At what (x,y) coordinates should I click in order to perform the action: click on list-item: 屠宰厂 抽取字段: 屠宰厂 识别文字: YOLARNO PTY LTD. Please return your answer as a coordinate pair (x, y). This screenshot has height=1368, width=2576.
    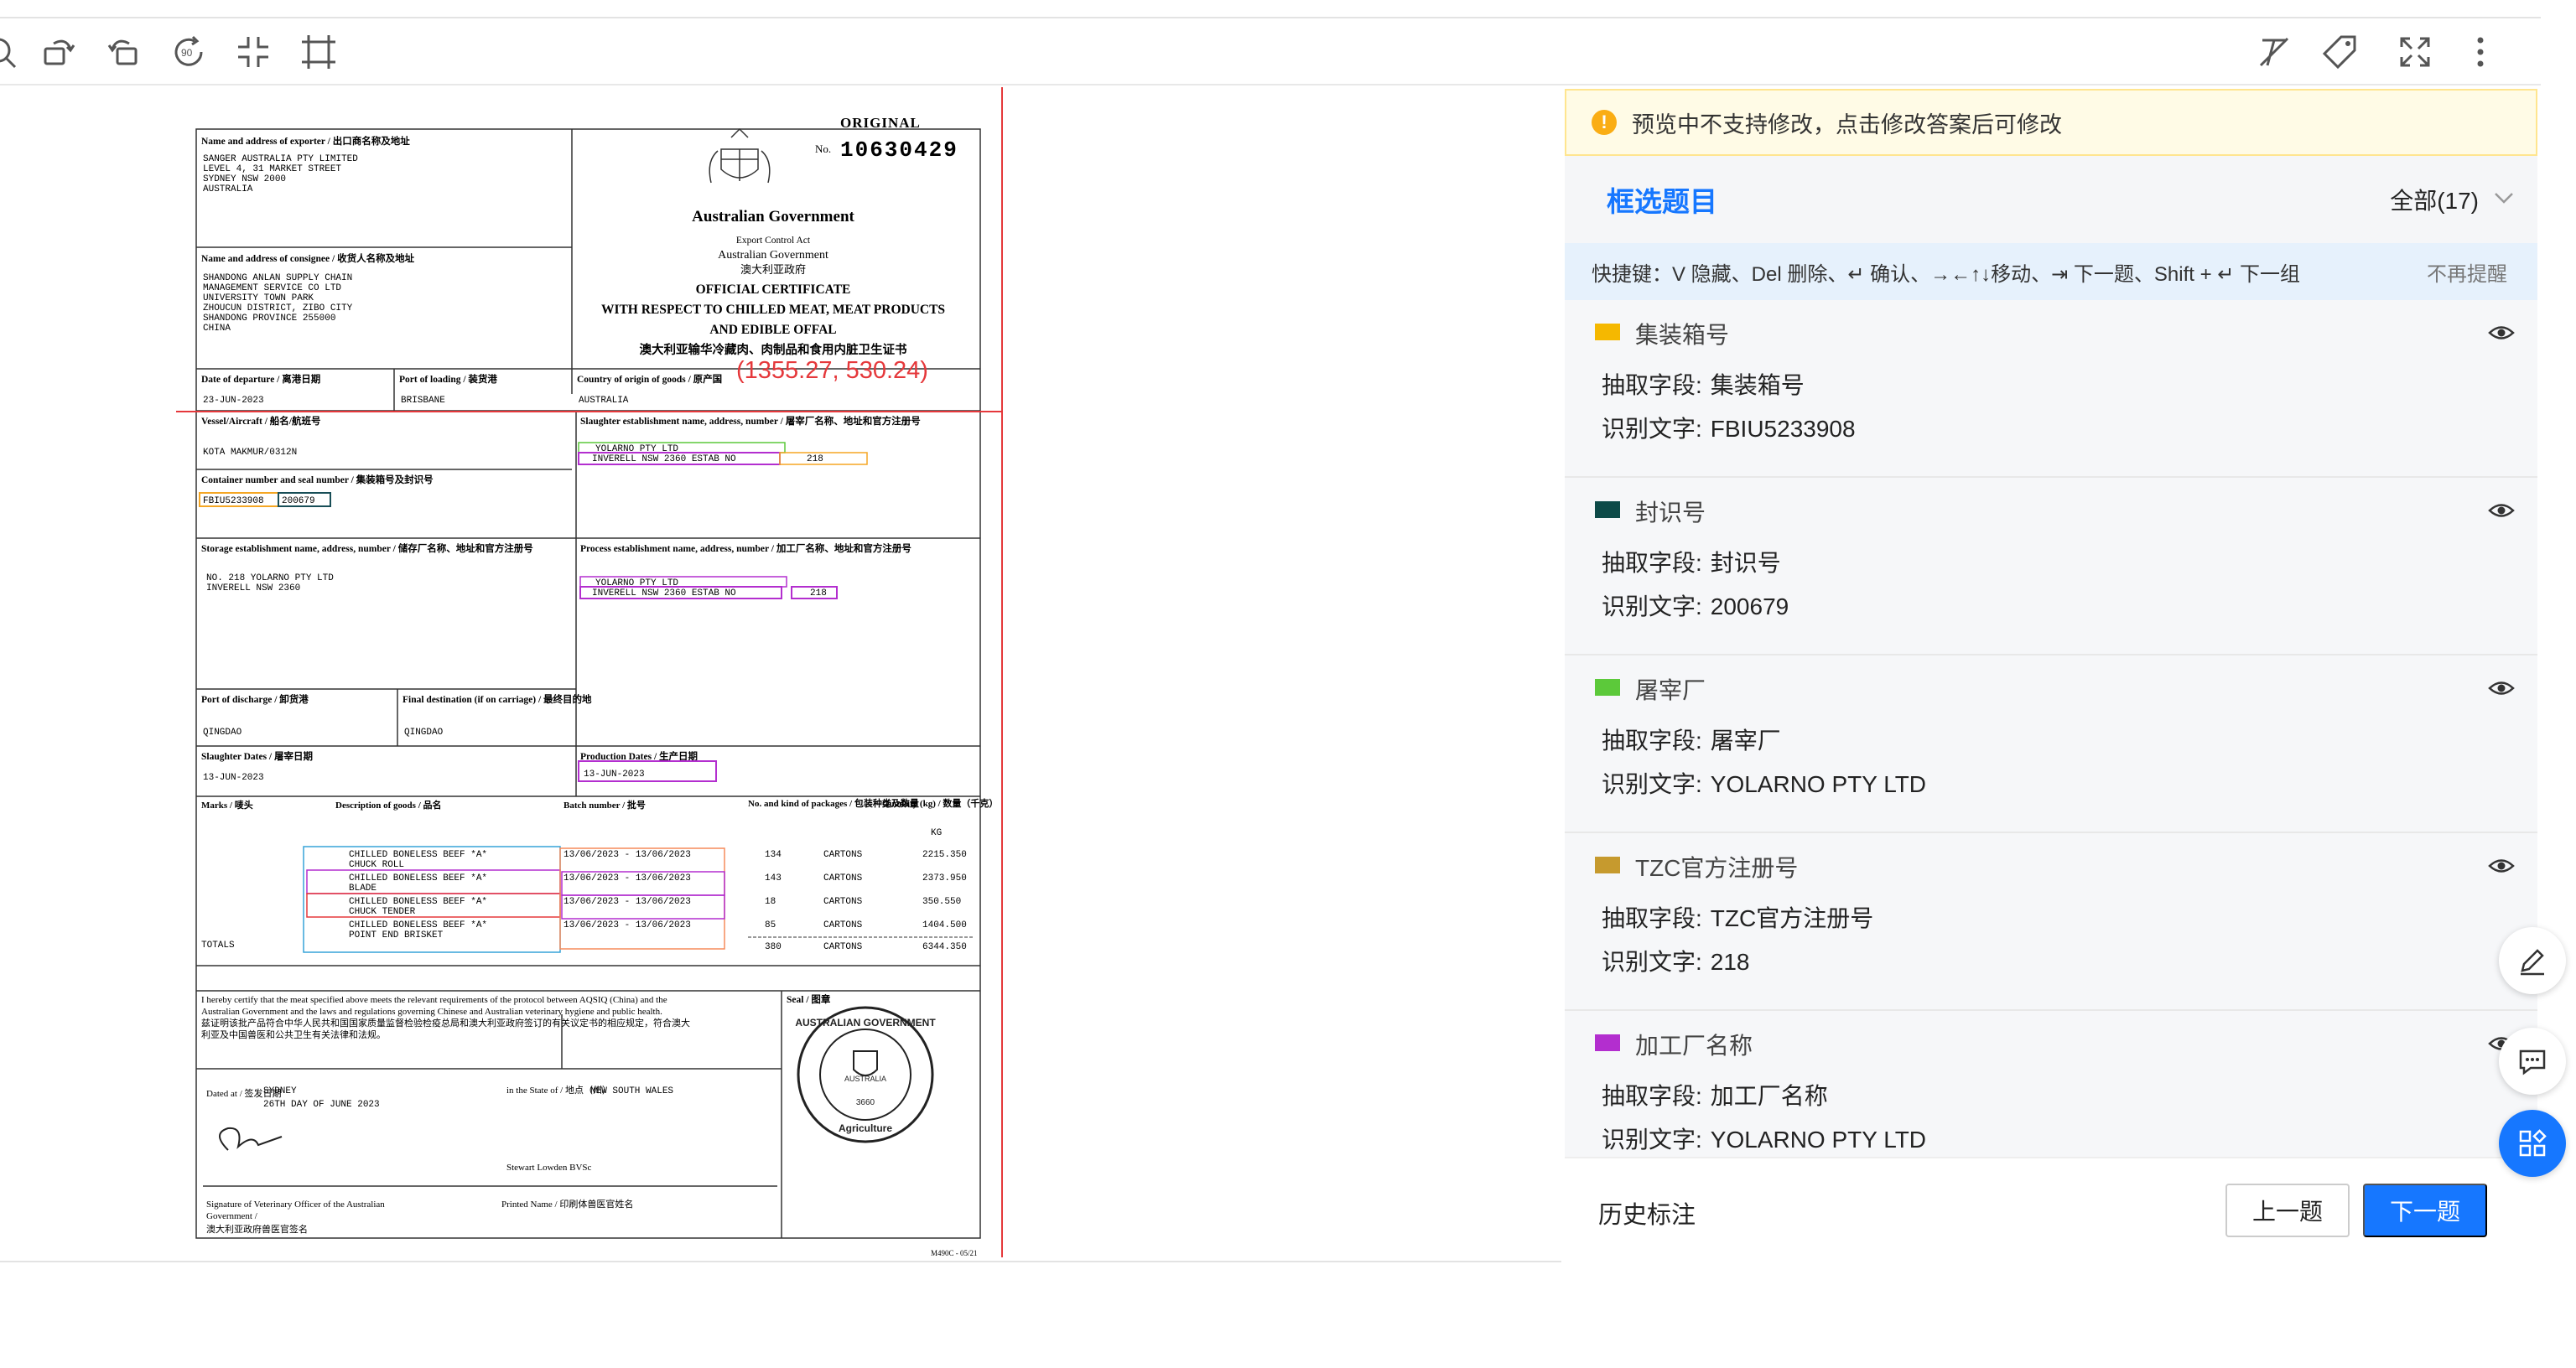
    Looking at the image, I should click on (2051, 744).